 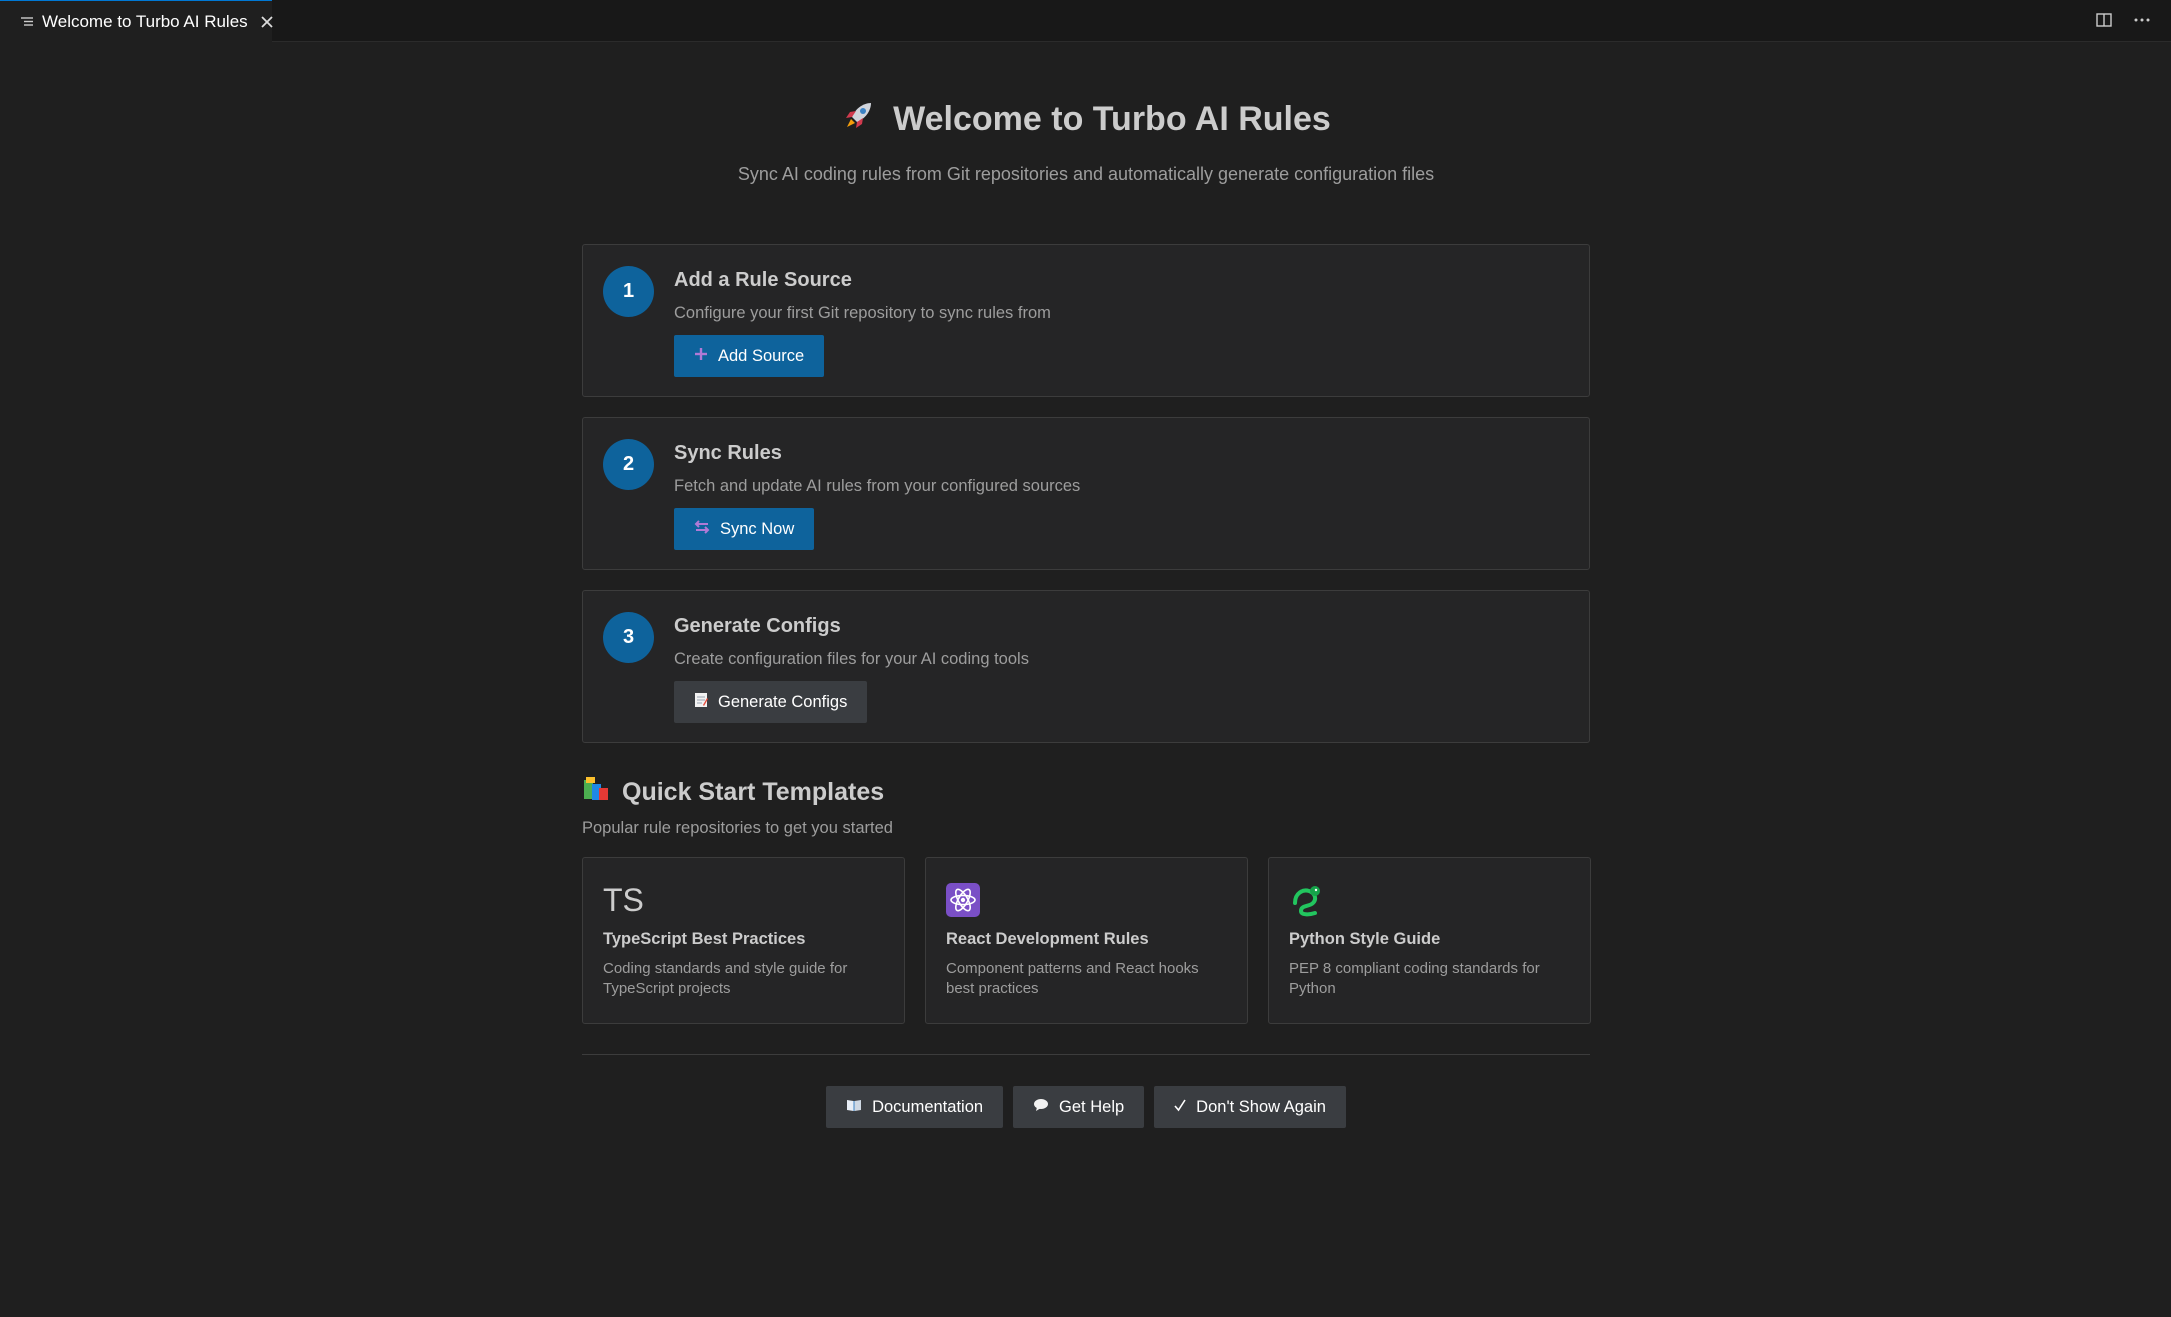 I want to click on split-editor-icon, so click(x=2104, y=20).